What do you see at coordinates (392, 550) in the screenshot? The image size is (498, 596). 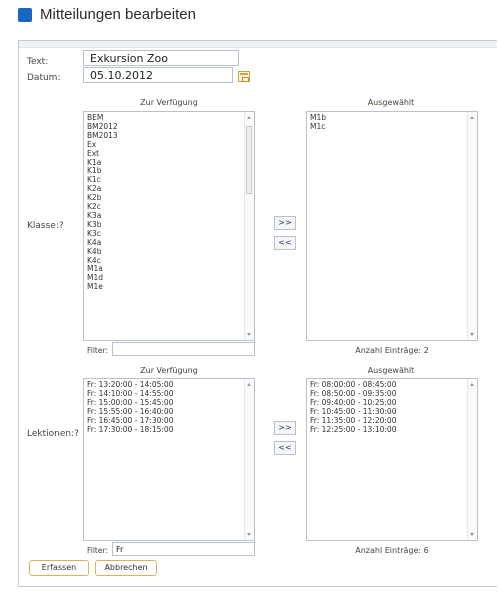 I see `lektionen-count: Anzahl Einträge: 6` at bounding box center [392, 550].